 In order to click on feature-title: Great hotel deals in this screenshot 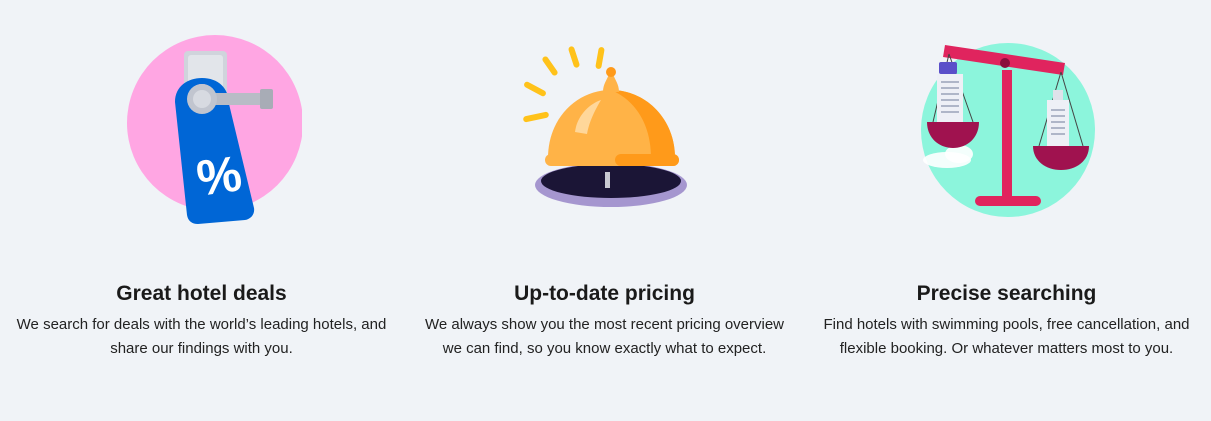, I will do `click(201, 293)`.